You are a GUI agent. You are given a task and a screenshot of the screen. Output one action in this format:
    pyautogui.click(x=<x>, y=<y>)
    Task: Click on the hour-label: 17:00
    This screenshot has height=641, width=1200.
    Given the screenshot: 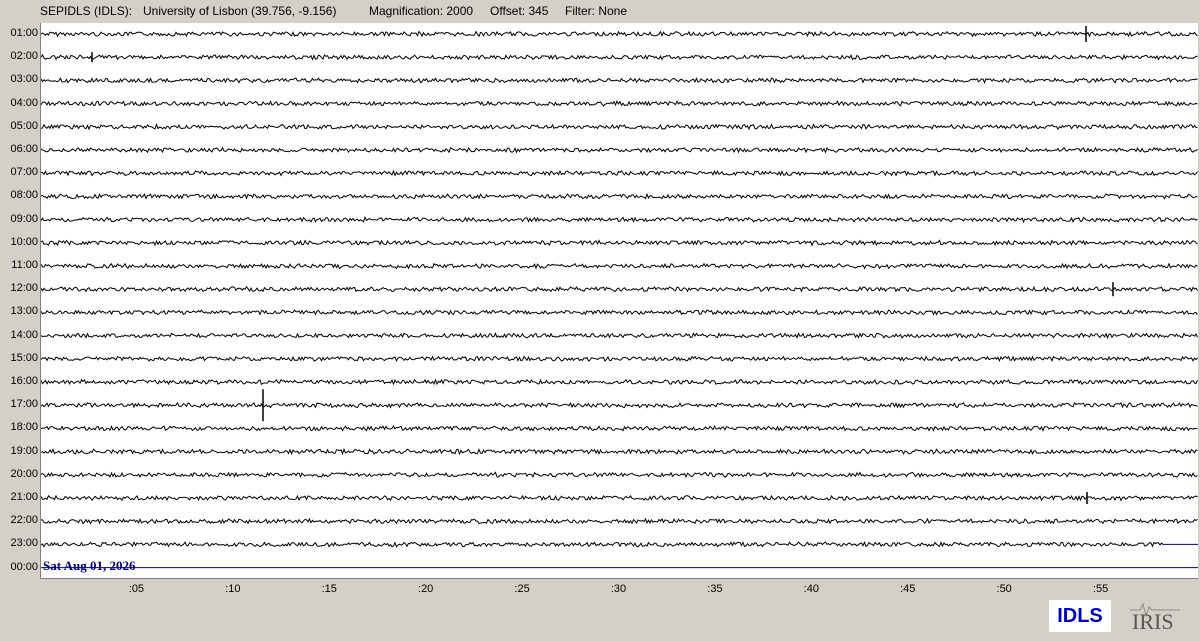 What is the action you would take?
    pyautogui.click(x=24, y=404)
    